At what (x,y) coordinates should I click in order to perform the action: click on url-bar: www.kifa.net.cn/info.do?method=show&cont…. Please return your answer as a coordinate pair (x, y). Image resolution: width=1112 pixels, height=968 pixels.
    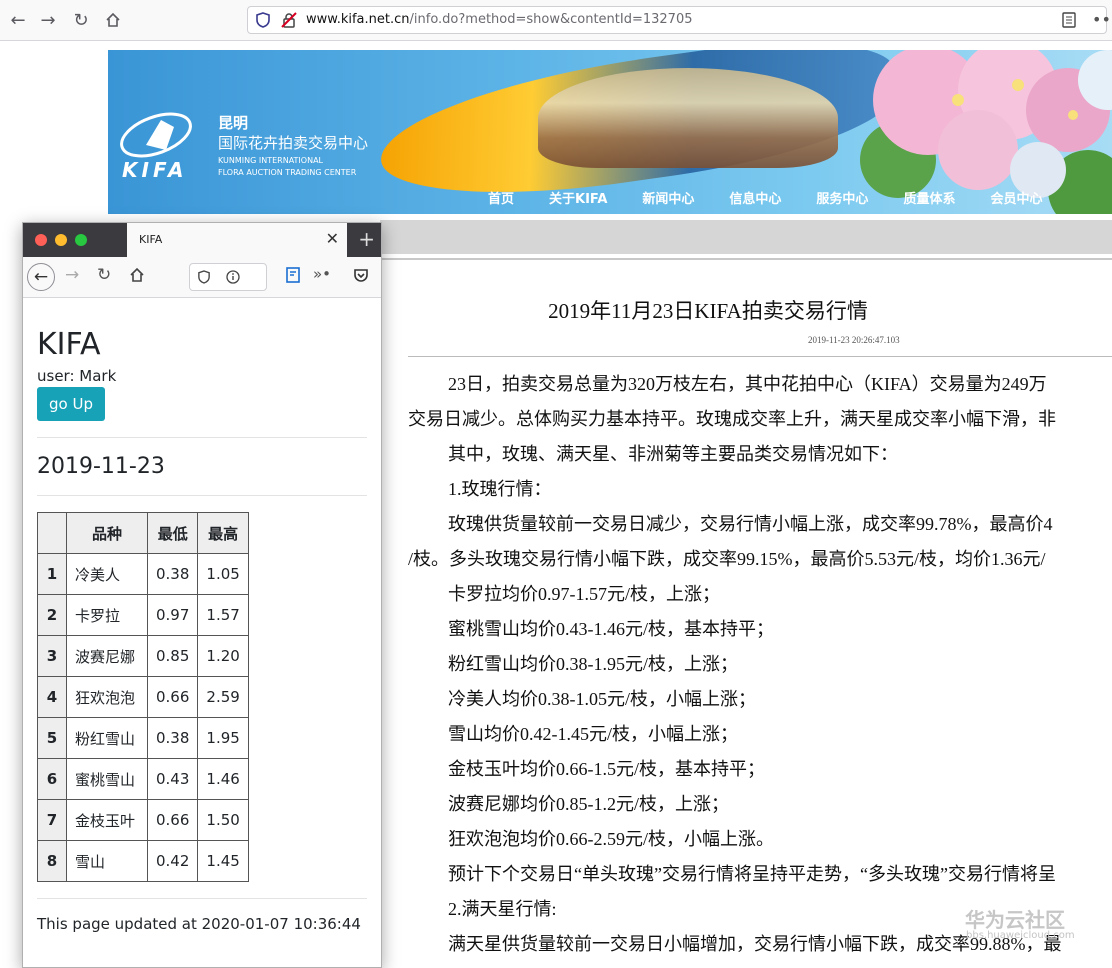
    Looking at the image, I should click on (677, 20).